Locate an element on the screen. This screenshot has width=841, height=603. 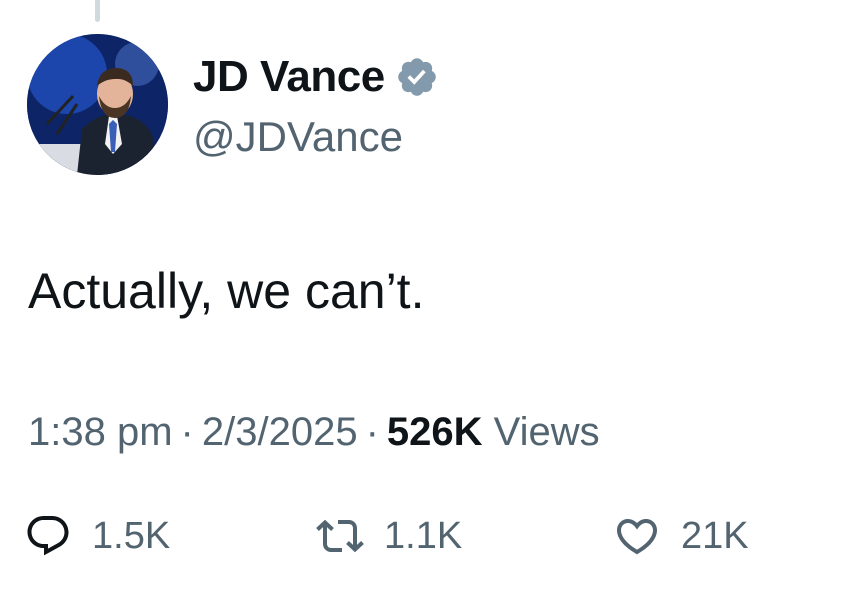
tweet-meta: 1:38 pm · 2/3/2025 · 526K Views is located at coordinates (314, 432).